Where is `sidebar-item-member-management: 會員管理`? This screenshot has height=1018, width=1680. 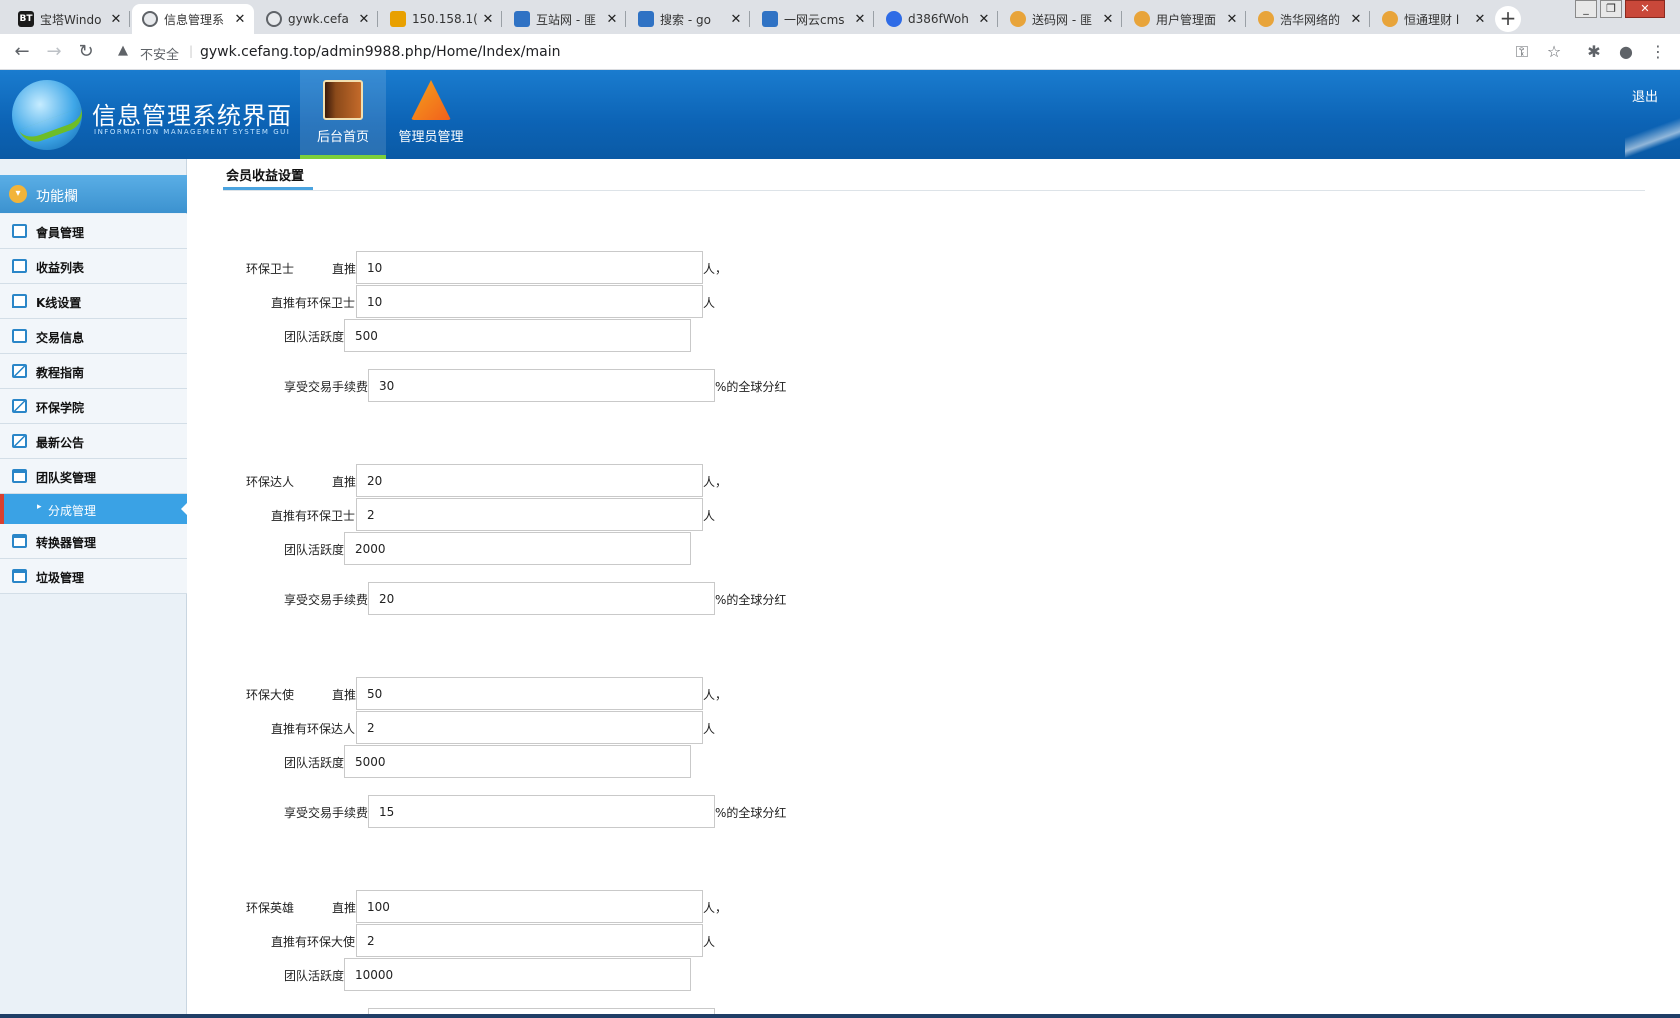 sidebar-item-member-management: 會員管理 is located at coordinates (93, 231).